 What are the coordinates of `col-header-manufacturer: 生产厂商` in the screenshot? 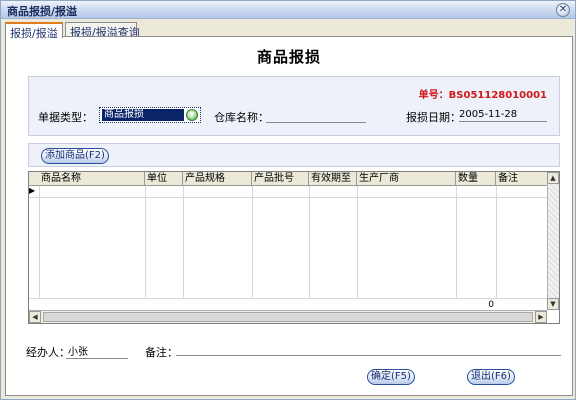 It's located at (406, 179).